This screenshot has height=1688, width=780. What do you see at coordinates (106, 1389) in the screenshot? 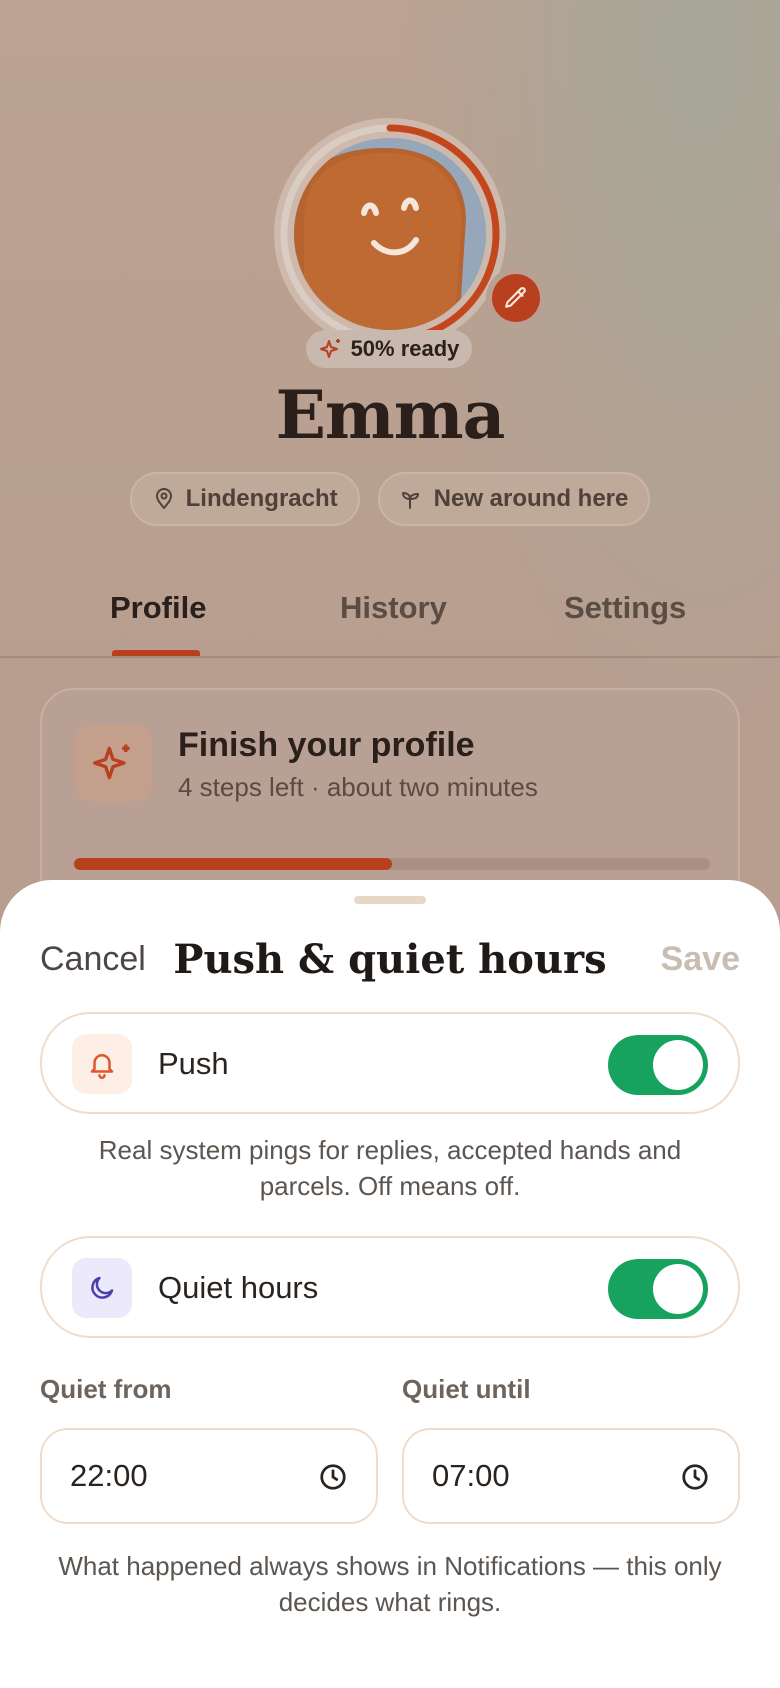
I see `quiet-from-label: Quiet from` at bounding box center [106, 1389].